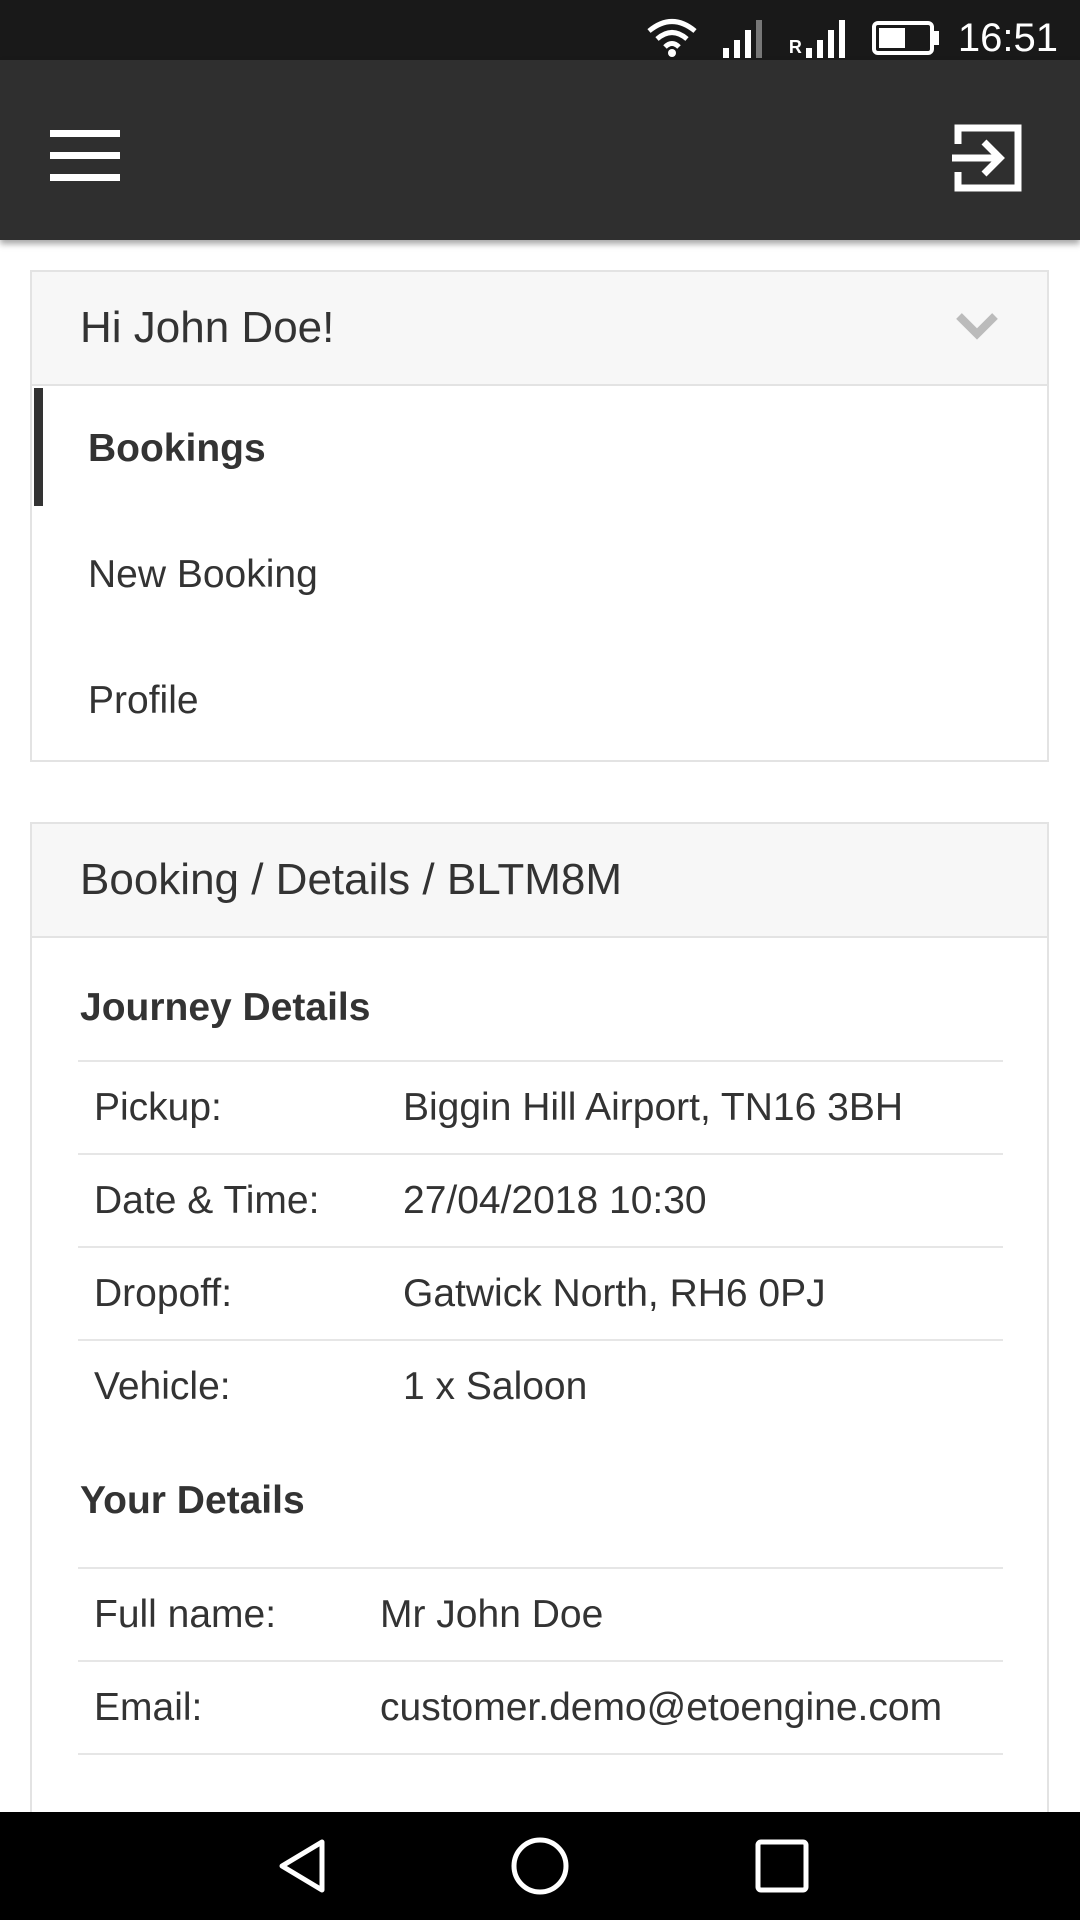  I want to click on row-value: 1 x Saloon, so click(495, 1386).